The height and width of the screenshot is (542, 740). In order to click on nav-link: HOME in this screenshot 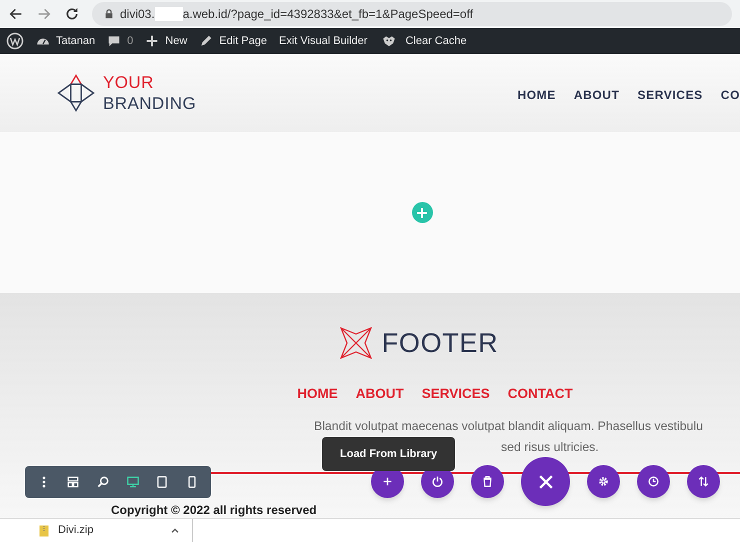, I will do `click(536, 95)`.